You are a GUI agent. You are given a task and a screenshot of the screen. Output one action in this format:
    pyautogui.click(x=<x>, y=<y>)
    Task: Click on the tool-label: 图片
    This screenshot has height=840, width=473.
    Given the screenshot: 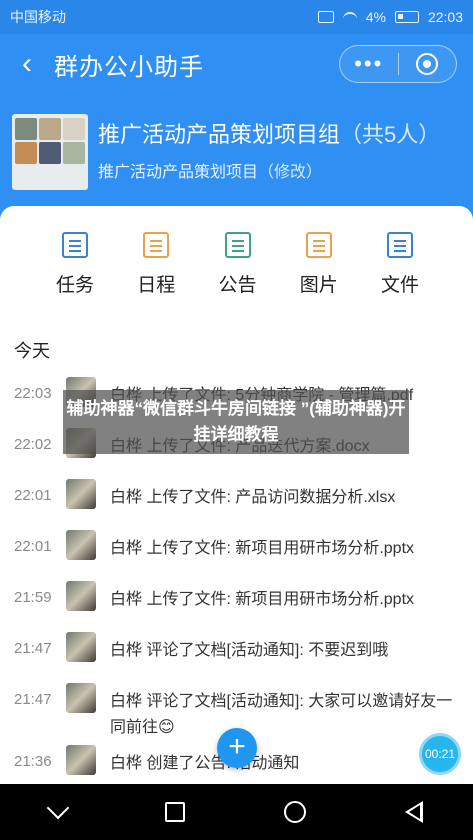 What is the action you would take?
    pyautogui.click(x=318, y=285)
    